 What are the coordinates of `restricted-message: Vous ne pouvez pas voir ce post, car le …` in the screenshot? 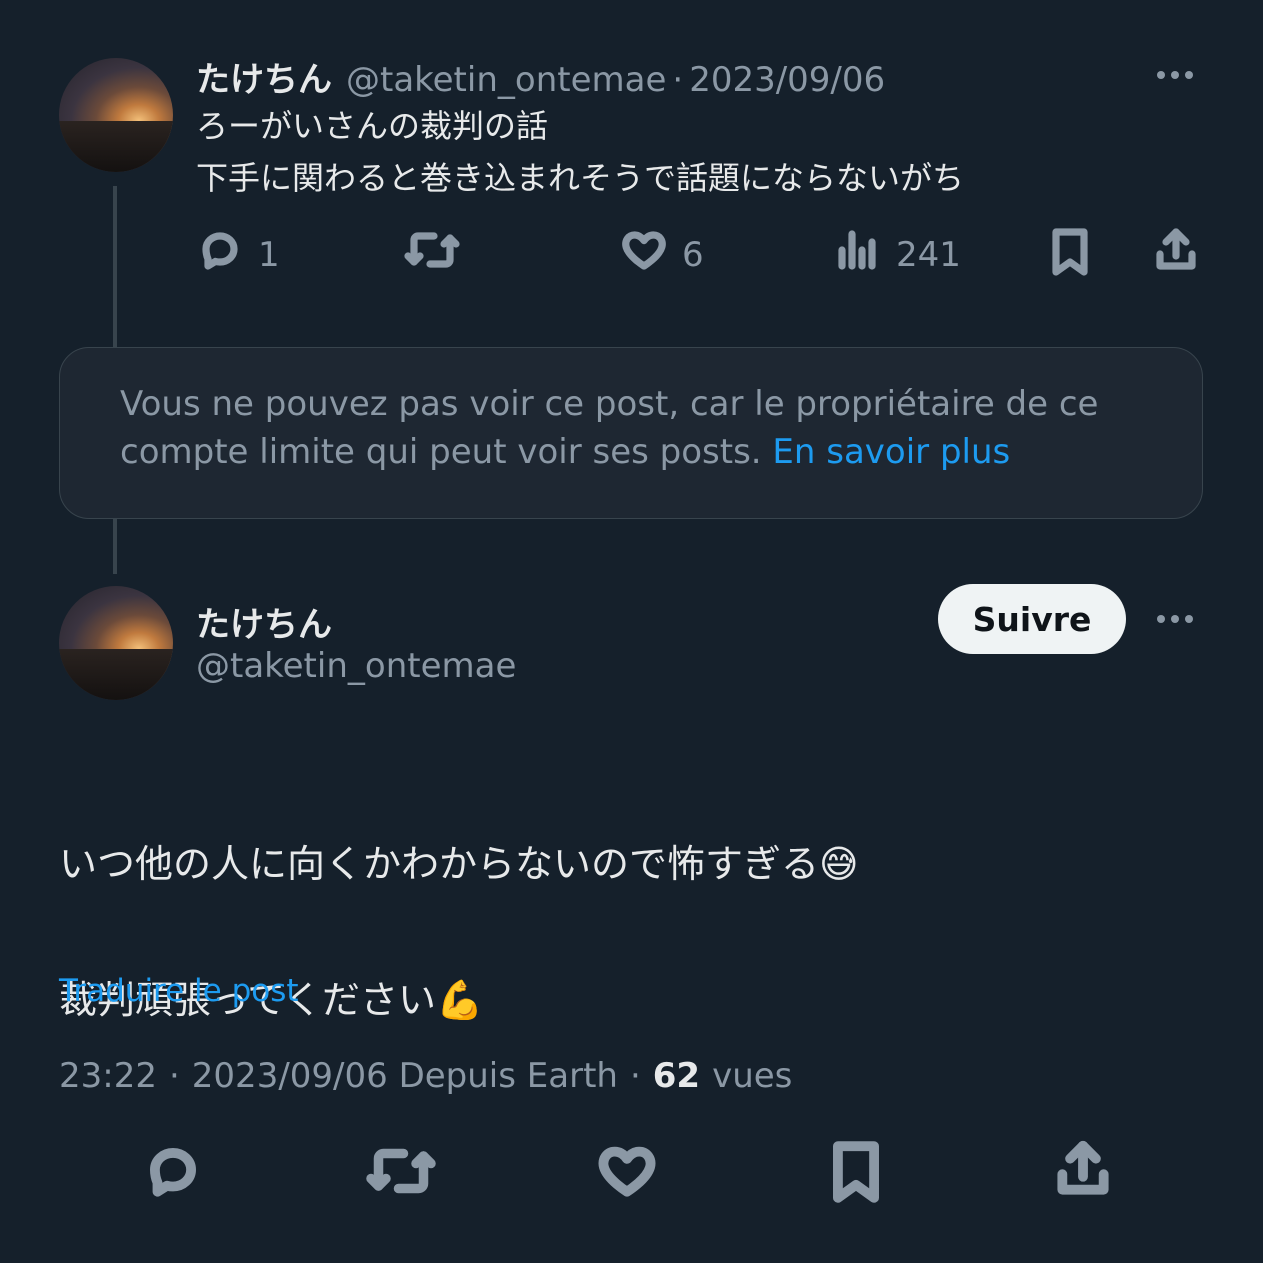 It's located at (645, 428).